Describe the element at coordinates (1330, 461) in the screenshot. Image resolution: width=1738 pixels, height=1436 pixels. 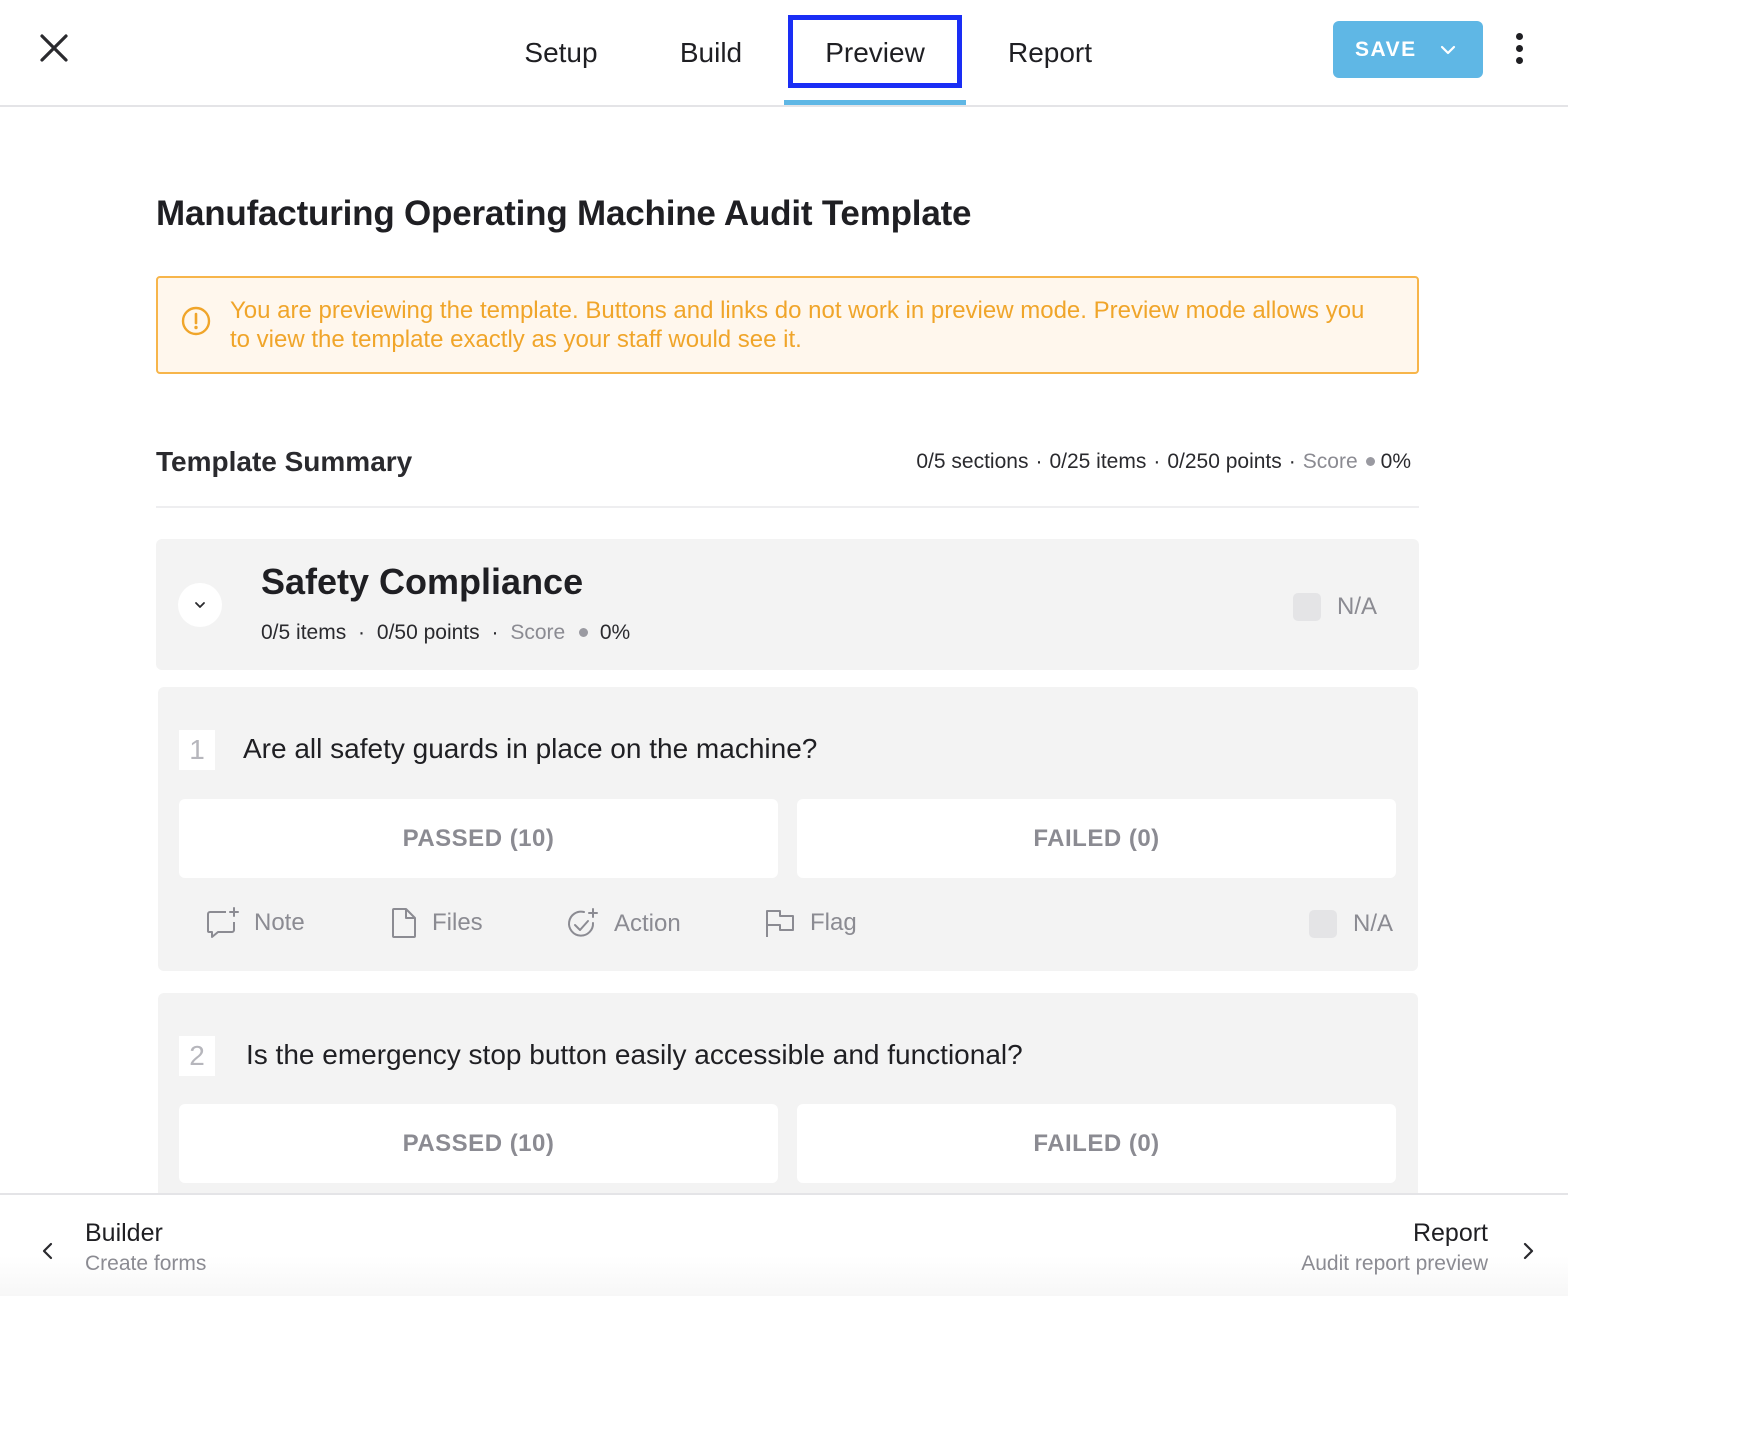
I see `score-label: Score` at that location.